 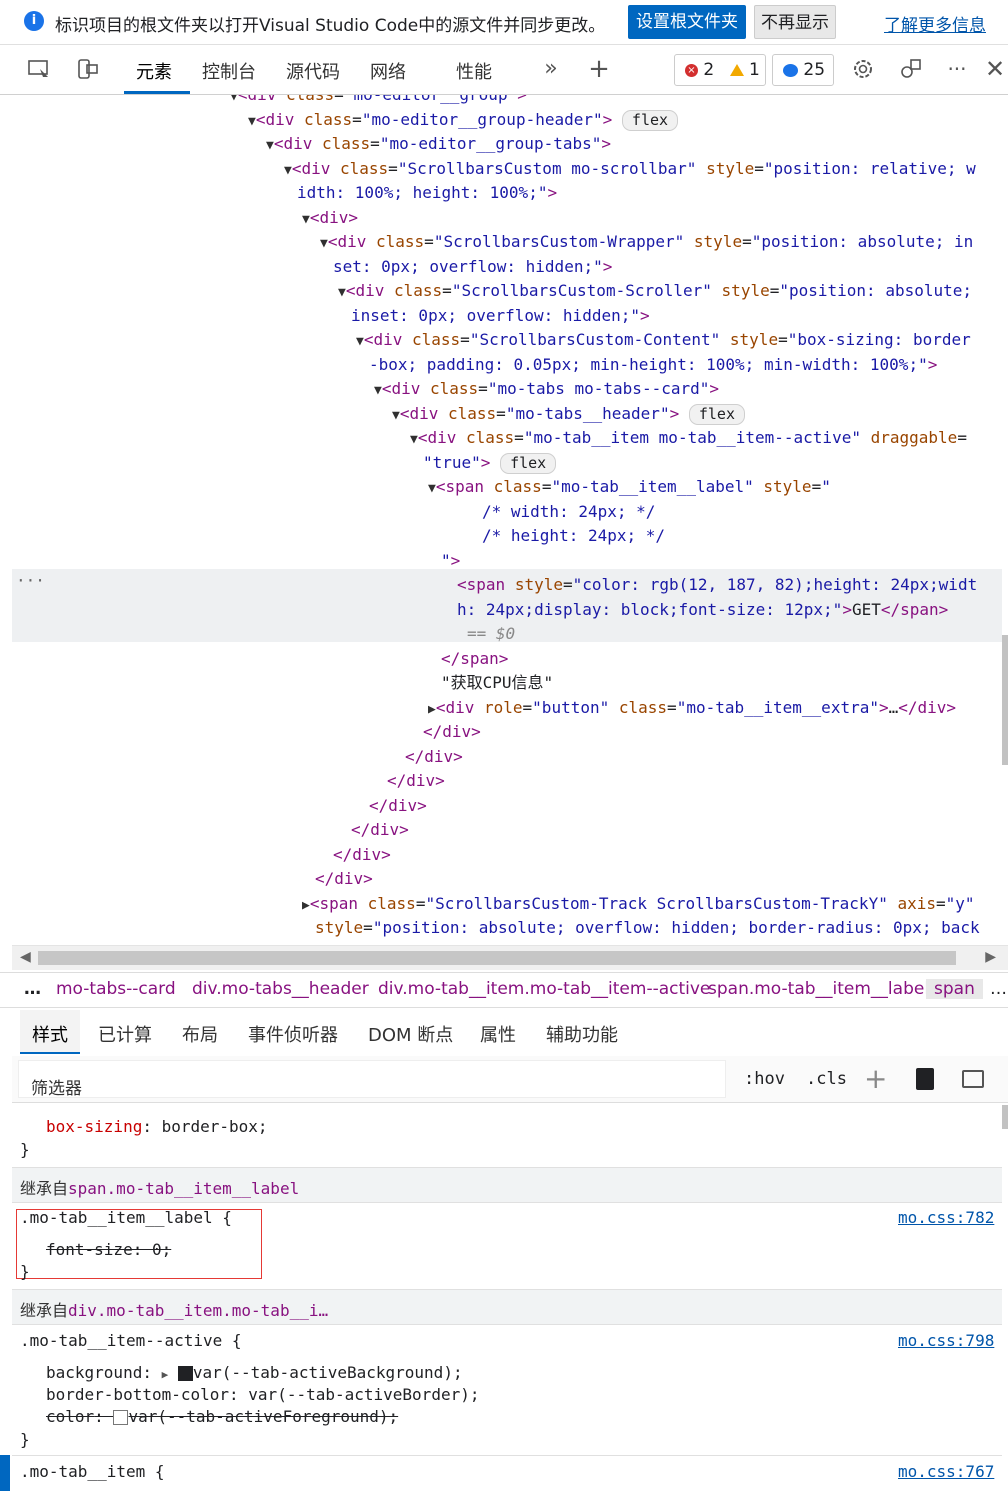 What do you see at coordinates (551, 69) in the screenshot?
I see `more-tabs-icon: »` at bounding box center [551, 69].